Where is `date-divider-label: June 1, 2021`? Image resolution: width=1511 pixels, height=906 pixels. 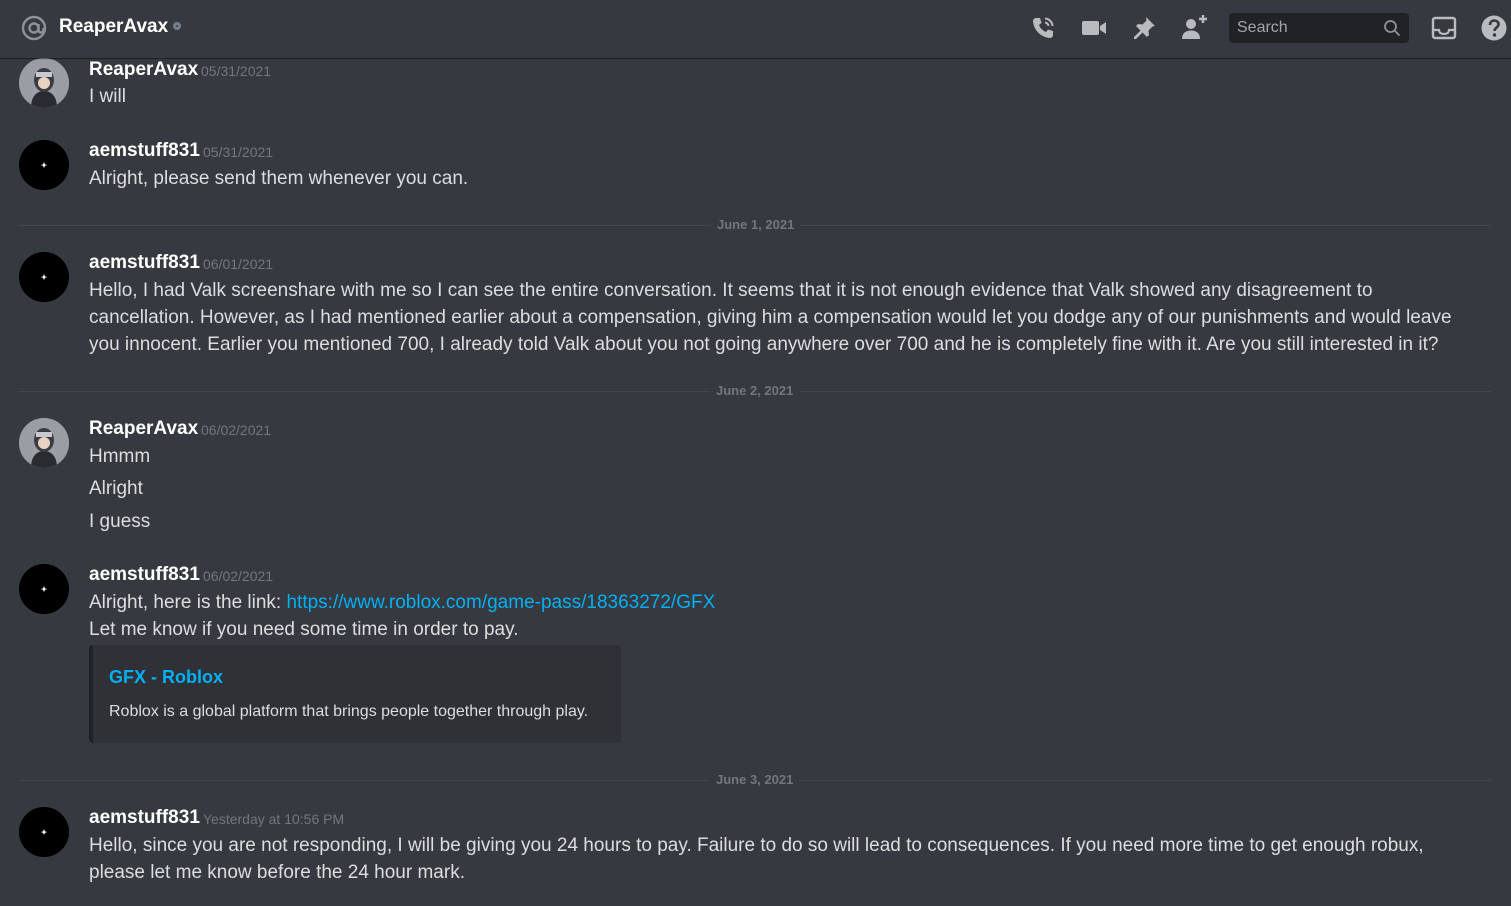
date-divider-label: June 1, 2021 is located at coordinates (756, 224).